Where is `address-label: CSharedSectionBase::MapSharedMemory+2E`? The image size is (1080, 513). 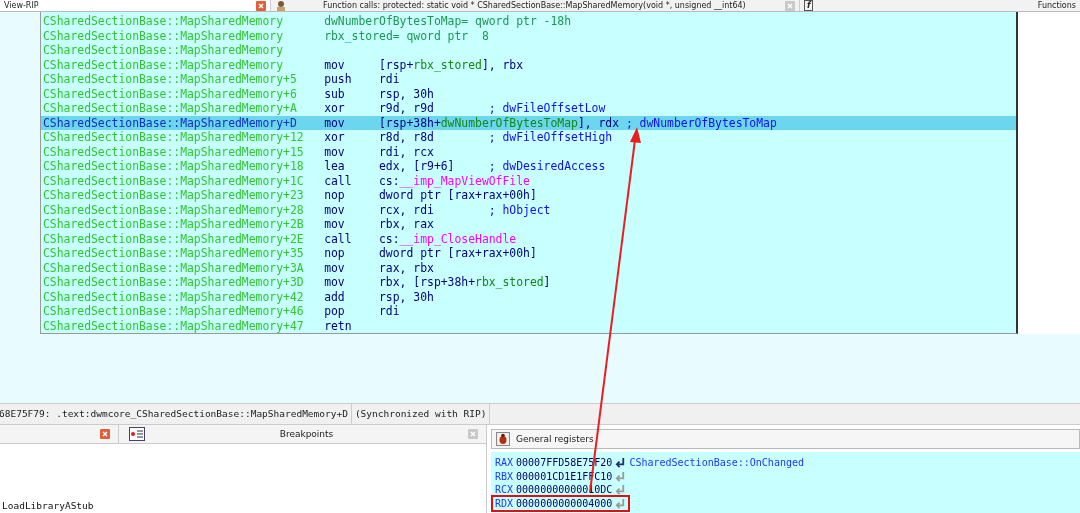
address-label: CSharedSectionBase::MapSharedMemory+2E is located at coordinates (174, 238).